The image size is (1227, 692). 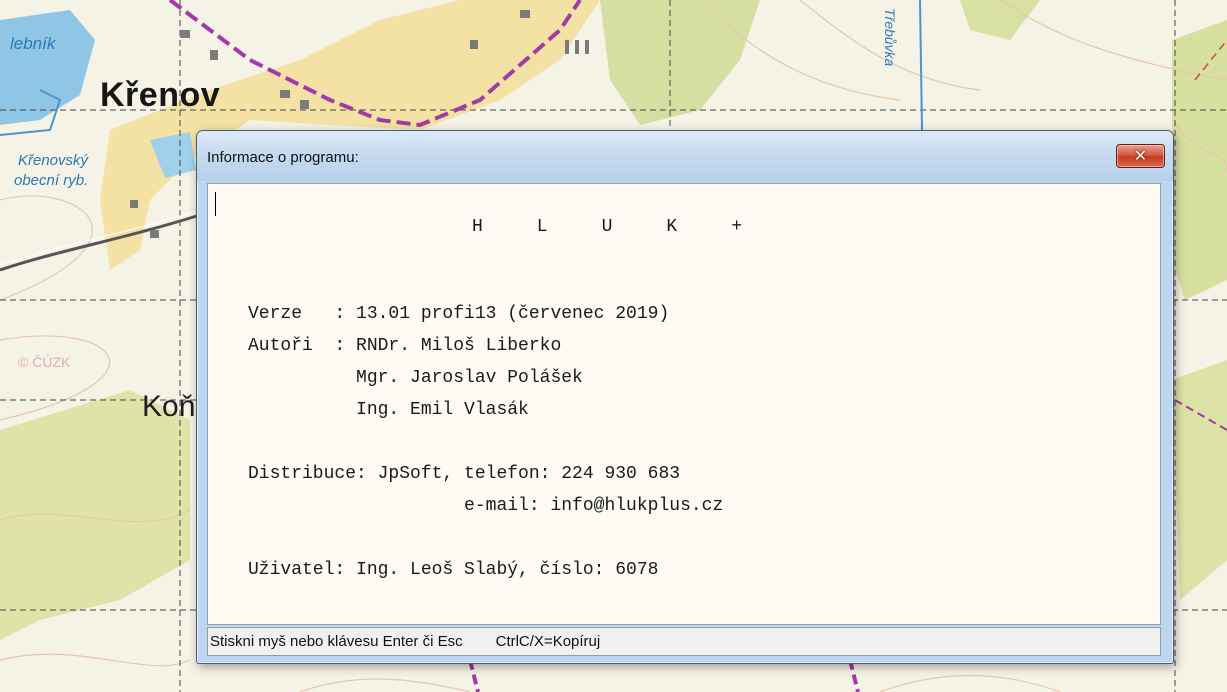 I want to click on info-text-line: Autoři : RNDr. Miloš Liberko, so click(x=405, y=346).